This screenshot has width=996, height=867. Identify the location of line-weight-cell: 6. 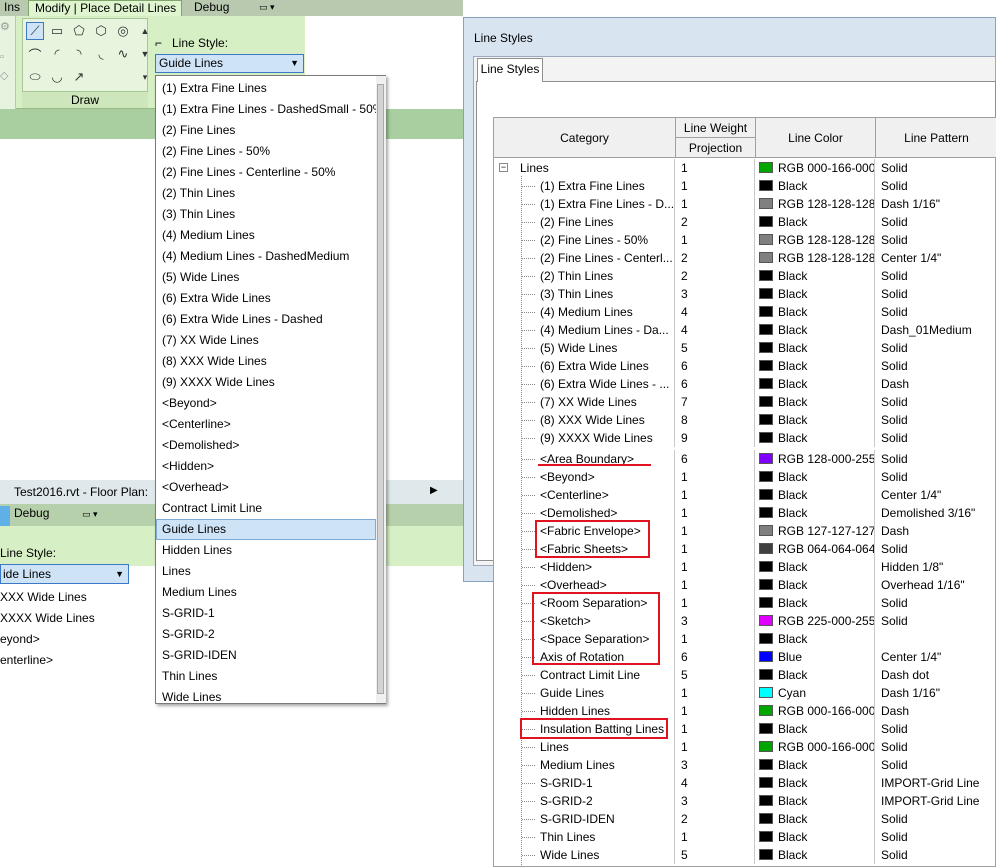
(715, 459).